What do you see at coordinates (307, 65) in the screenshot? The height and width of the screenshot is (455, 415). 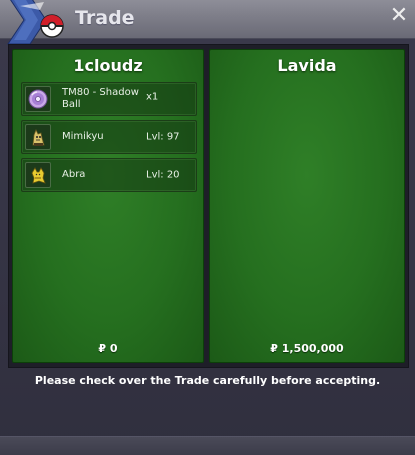 I see `right-player-name: Lavida` at bounding box center [307, 65].